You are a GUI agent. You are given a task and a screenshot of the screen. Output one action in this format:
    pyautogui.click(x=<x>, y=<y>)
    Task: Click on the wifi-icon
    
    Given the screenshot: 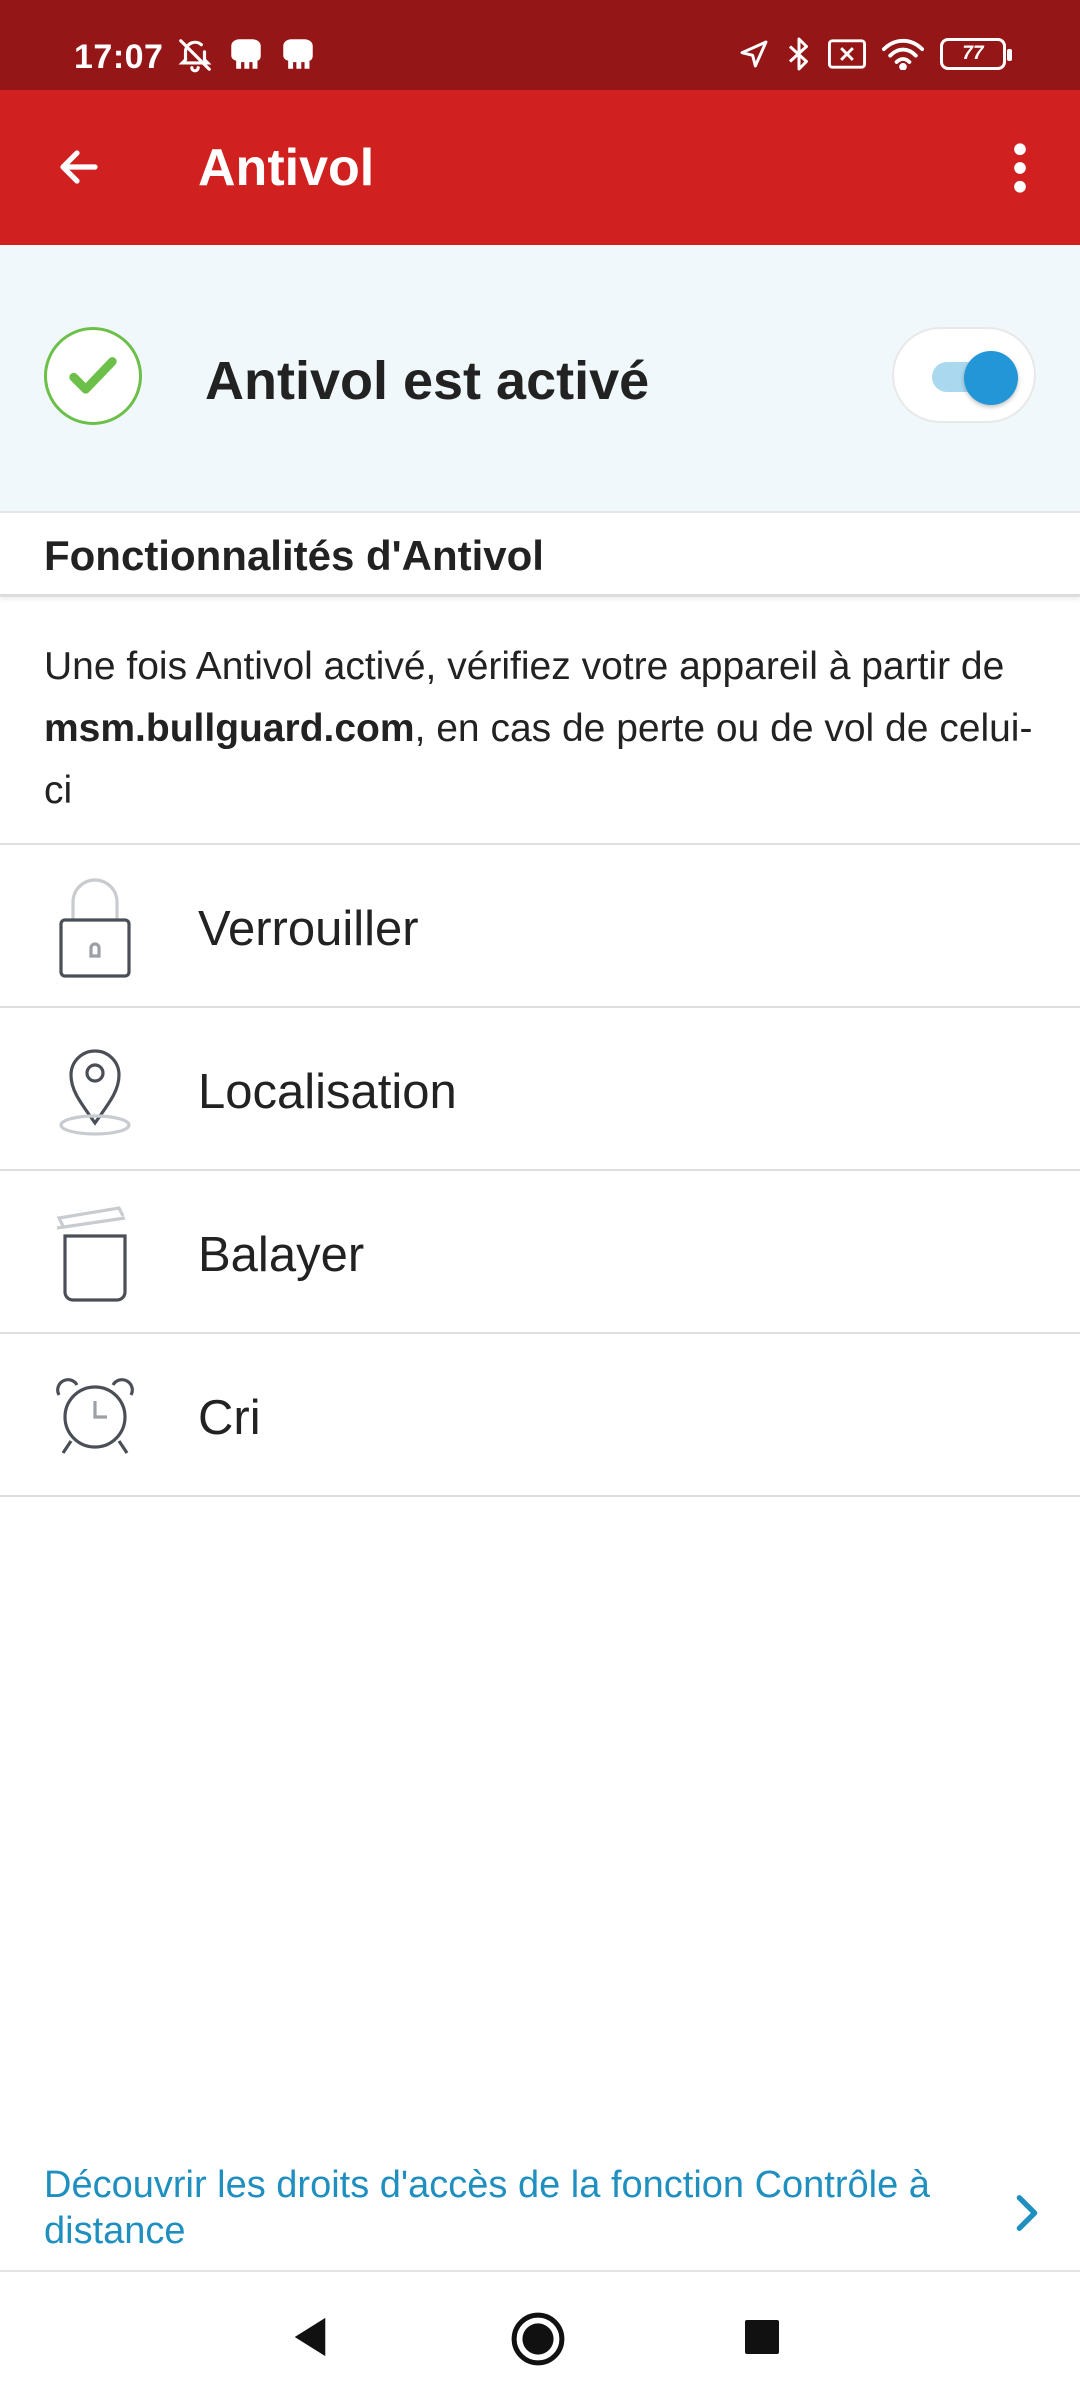 What is the action you would take?
    pyautogui.click(x=903, y=54)
    